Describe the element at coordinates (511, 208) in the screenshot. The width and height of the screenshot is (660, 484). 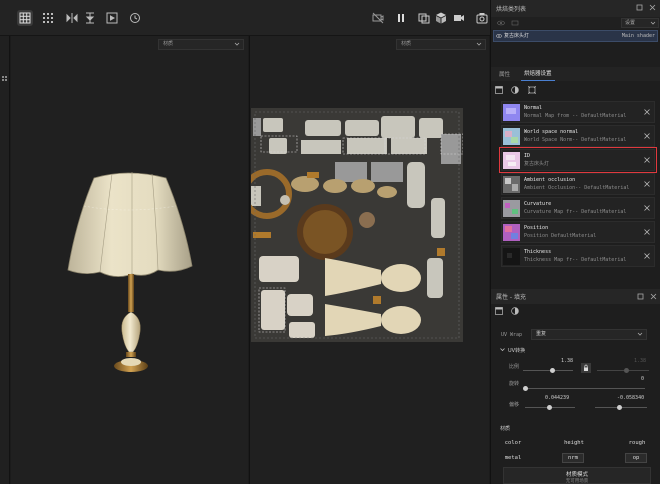
I see `curvature-map-thumbnail` at that location.